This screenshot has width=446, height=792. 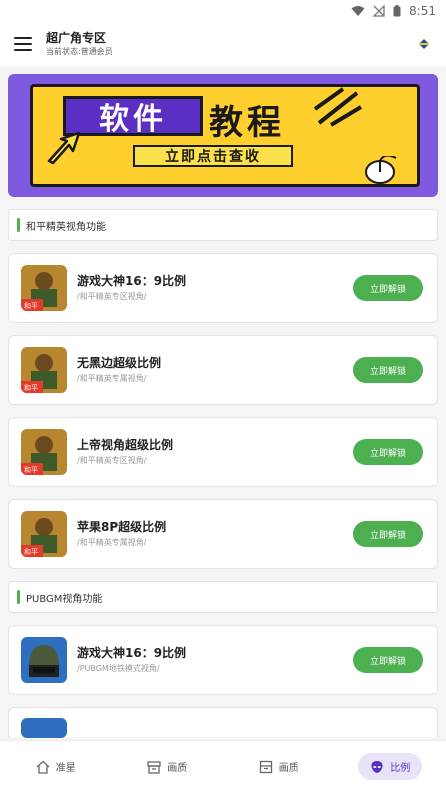 I want to click on item-title: 无黑边超级比例, so click(x=119, y=363).